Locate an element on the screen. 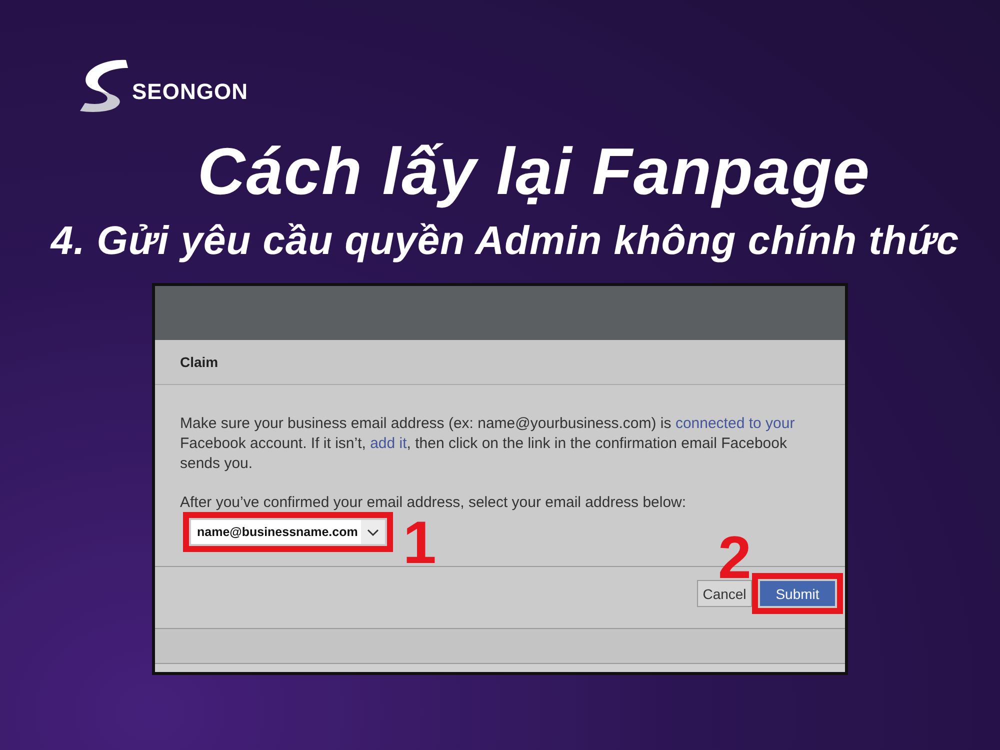 The image size is (1000, 750). select-instruction: After you’ve confirmed your email address, select your email address below: is located at coordinates (434, 503).